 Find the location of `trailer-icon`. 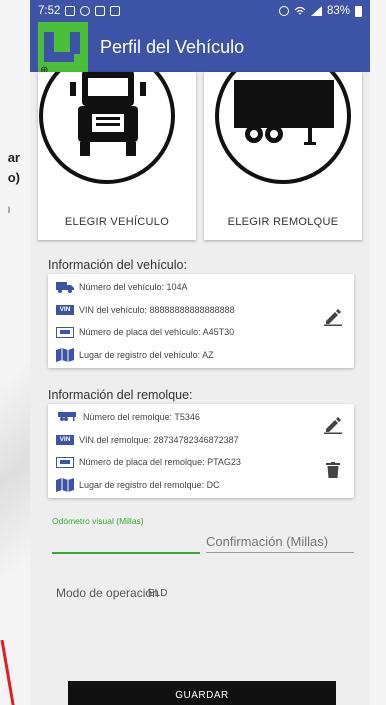

trailer-icon is located at coordinates (67, 417).